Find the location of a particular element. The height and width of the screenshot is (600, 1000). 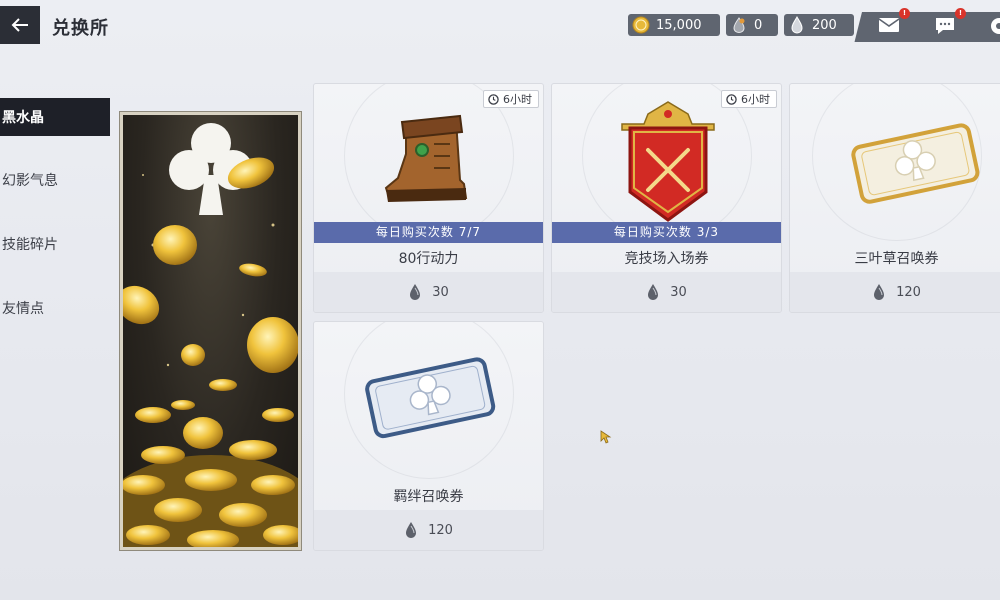

stone-amount: 0 is located at coordinates (758, 25).